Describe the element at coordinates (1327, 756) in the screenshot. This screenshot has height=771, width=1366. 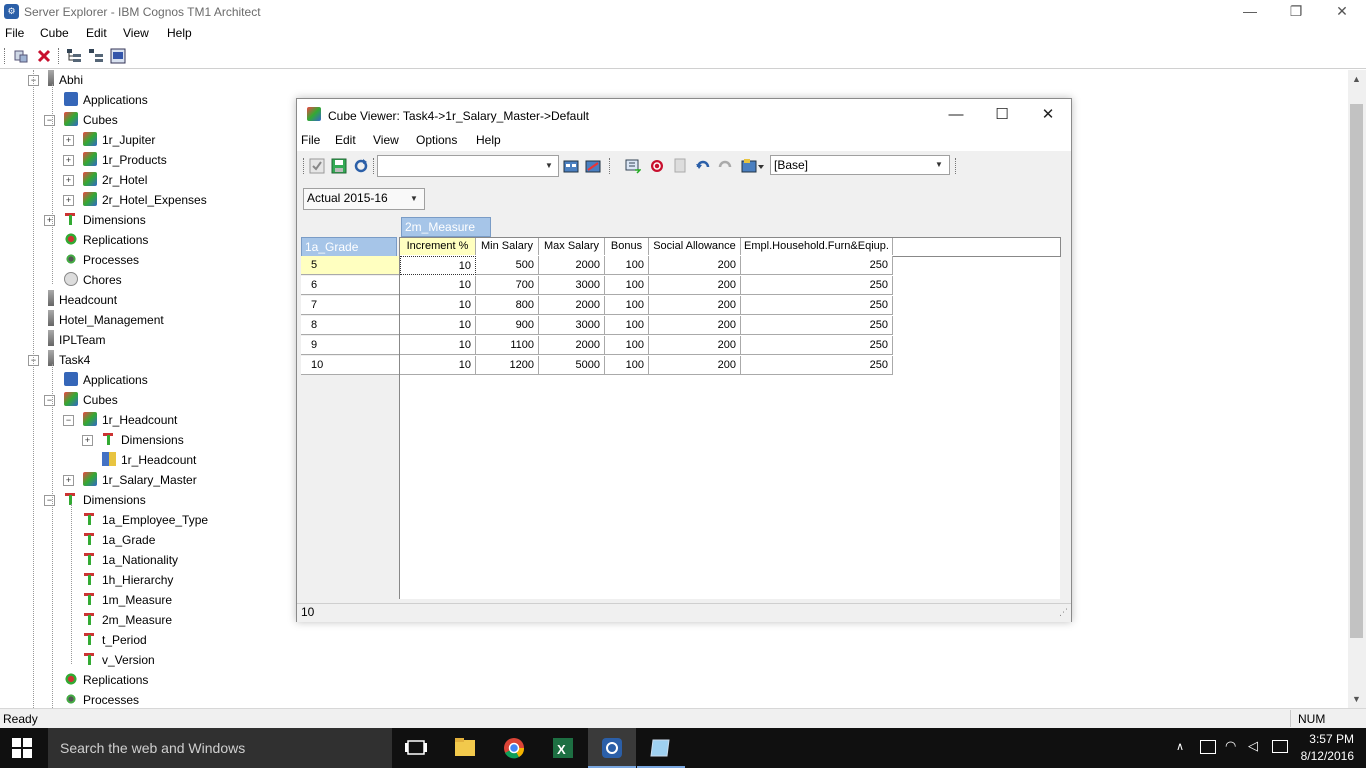
I see `clock-date: 8/12/2016` at that location.